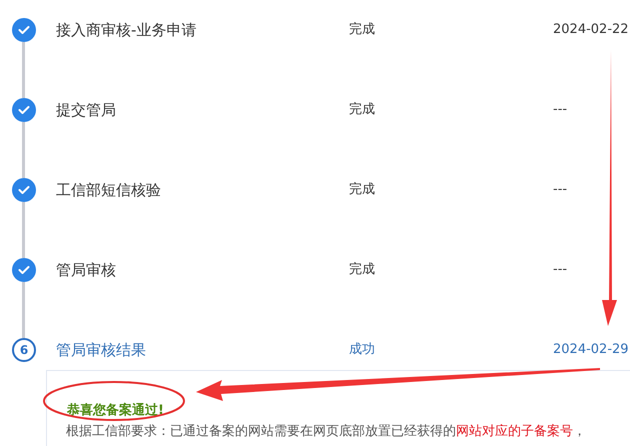 This screenshot has width=630, height=446. I want to click on notice-text: 根据工信部要求：已通过备案的网站需要在网页底部放置已经获得的网站对应的子备案号，, so click(326, 432).